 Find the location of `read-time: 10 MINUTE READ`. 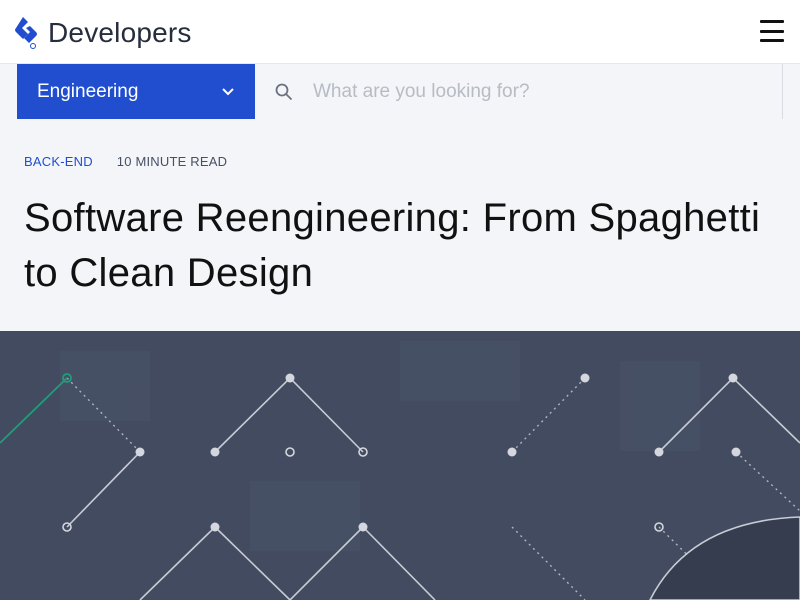

read-time: 10 MINUTE READ is located at coordinates (172, 161).